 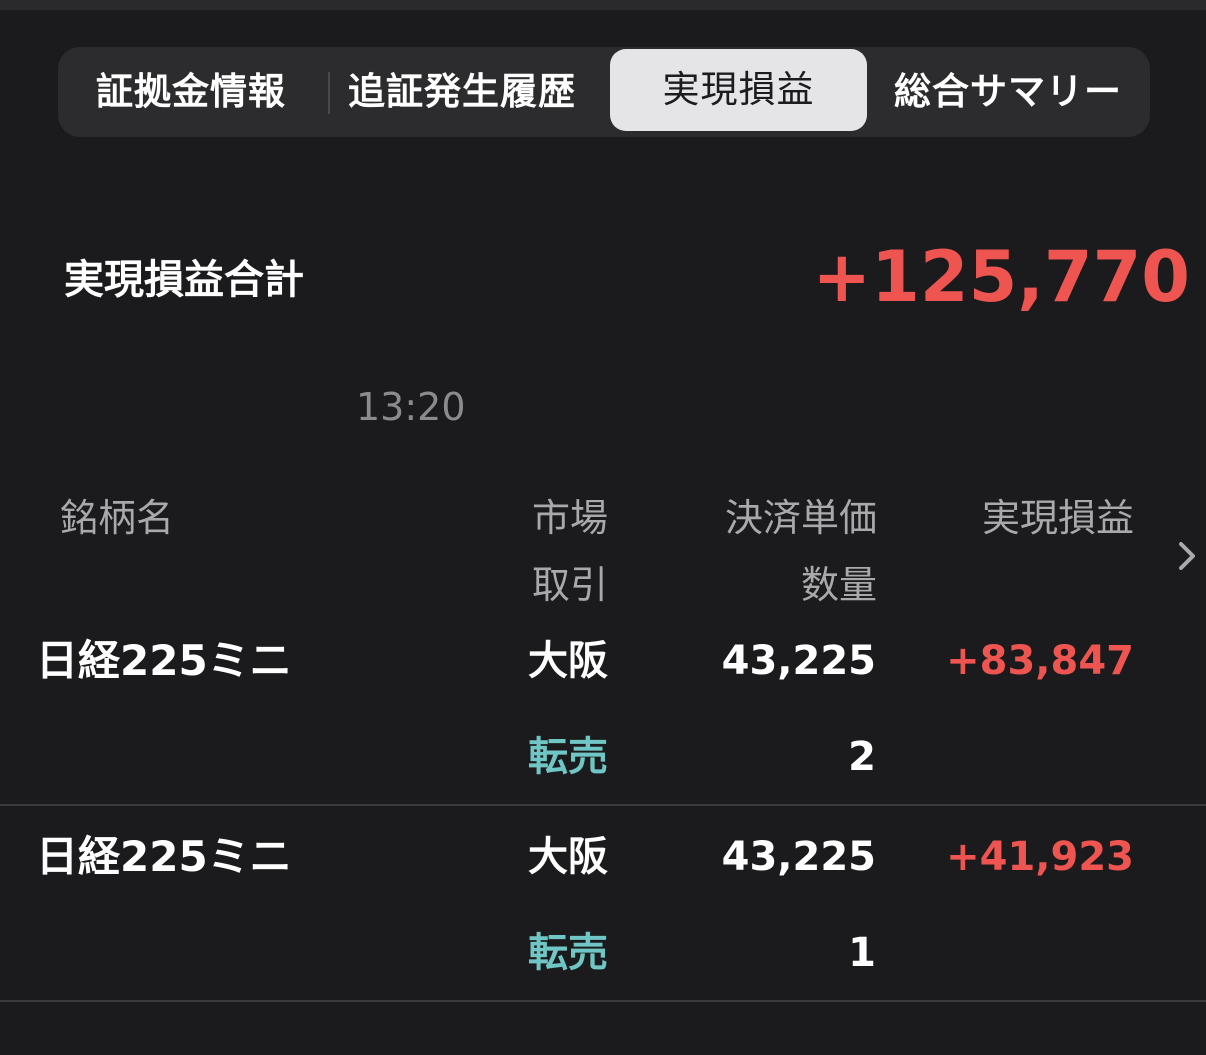 I want to click on tab-bar: 証拠金情報 追証発生履歴 実現損益 総合サマリー, so click(x=604, y=92).